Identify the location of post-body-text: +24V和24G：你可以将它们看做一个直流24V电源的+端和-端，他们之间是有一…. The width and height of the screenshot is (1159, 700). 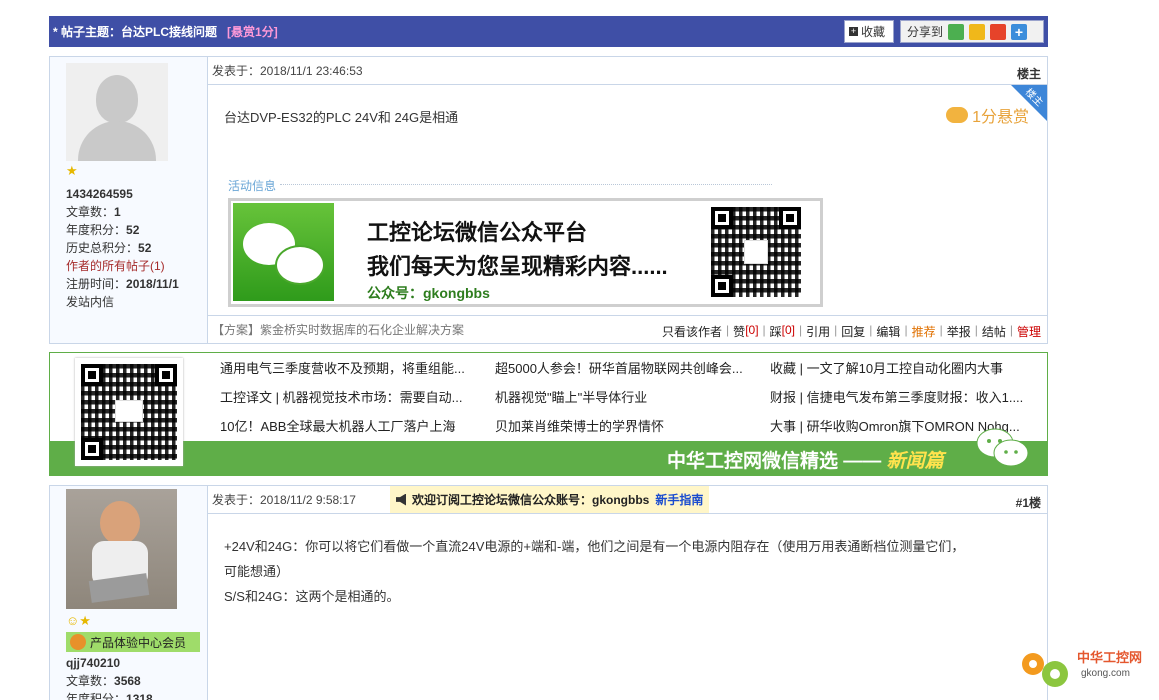
(634, 571).